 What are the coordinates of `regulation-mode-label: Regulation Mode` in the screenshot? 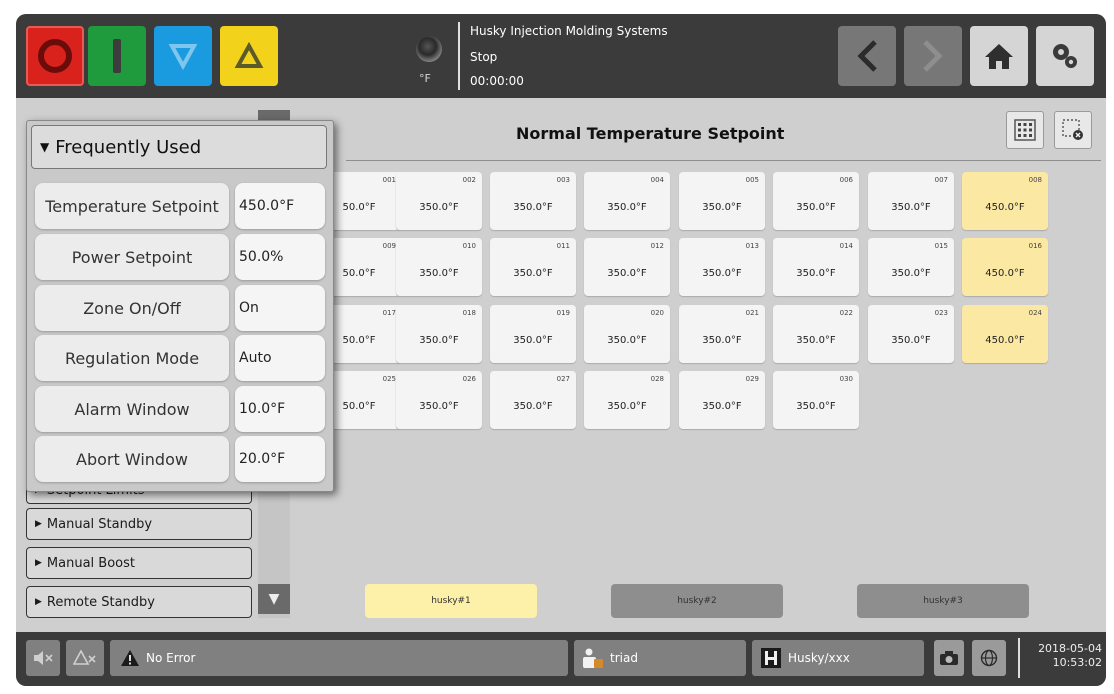 It's located at (132, 358).